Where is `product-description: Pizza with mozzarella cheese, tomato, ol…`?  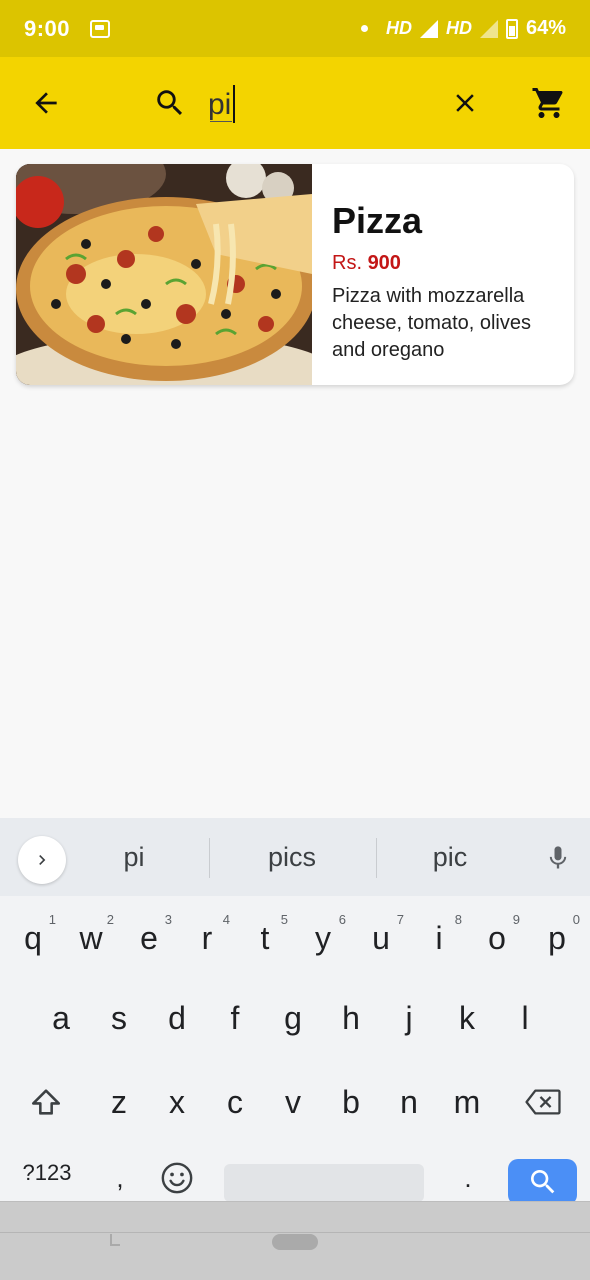
product-description: Pizza with mozzarella cheese, tomato, ol… is located at coordinates (431, 323).